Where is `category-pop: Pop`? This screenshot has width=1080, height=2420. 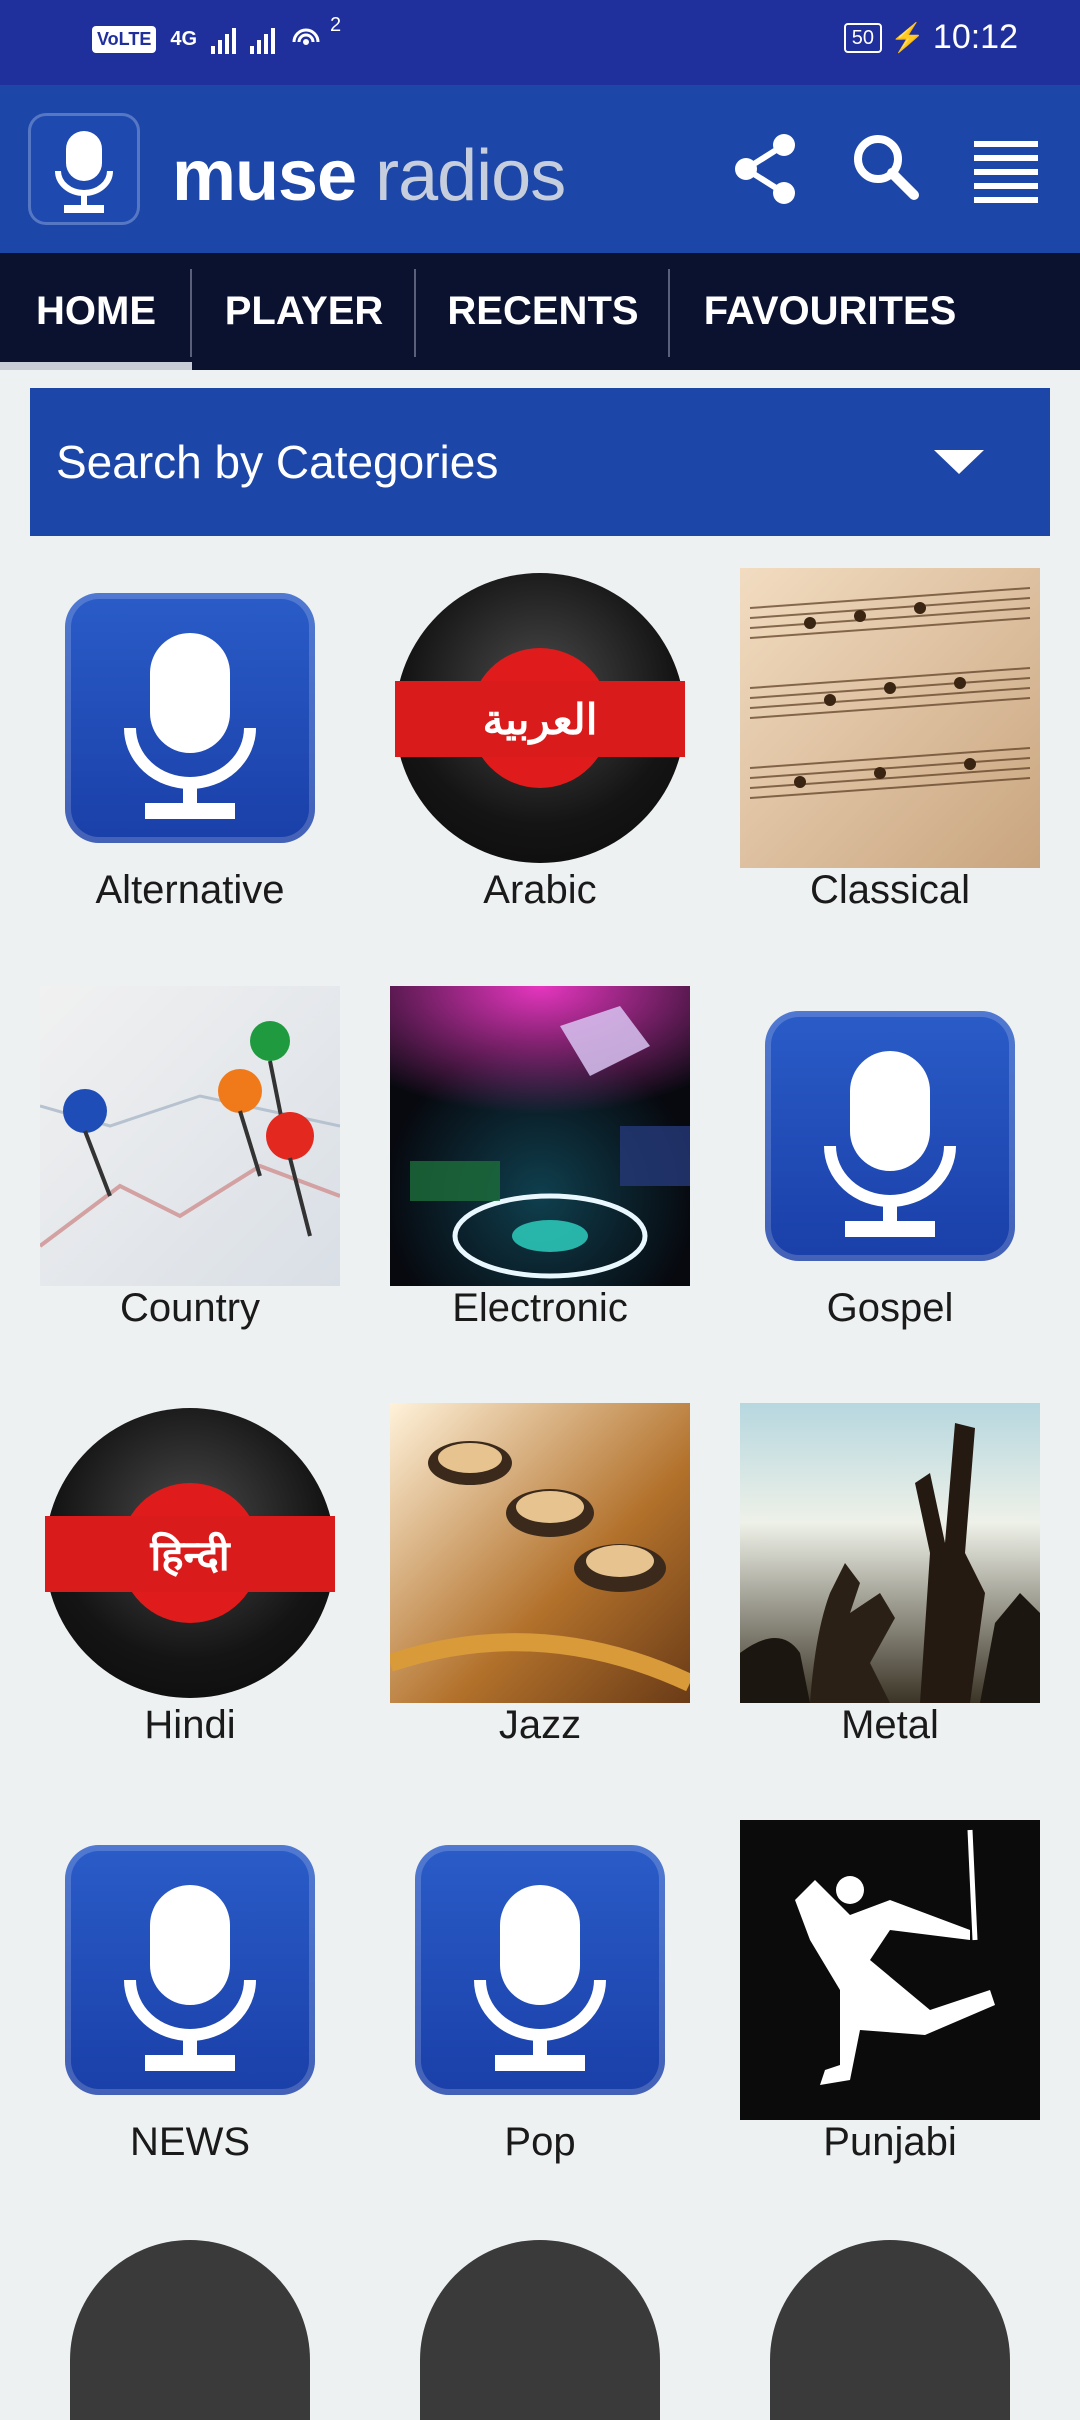 category-pop: Pop is located at coordinates (540, 2010).